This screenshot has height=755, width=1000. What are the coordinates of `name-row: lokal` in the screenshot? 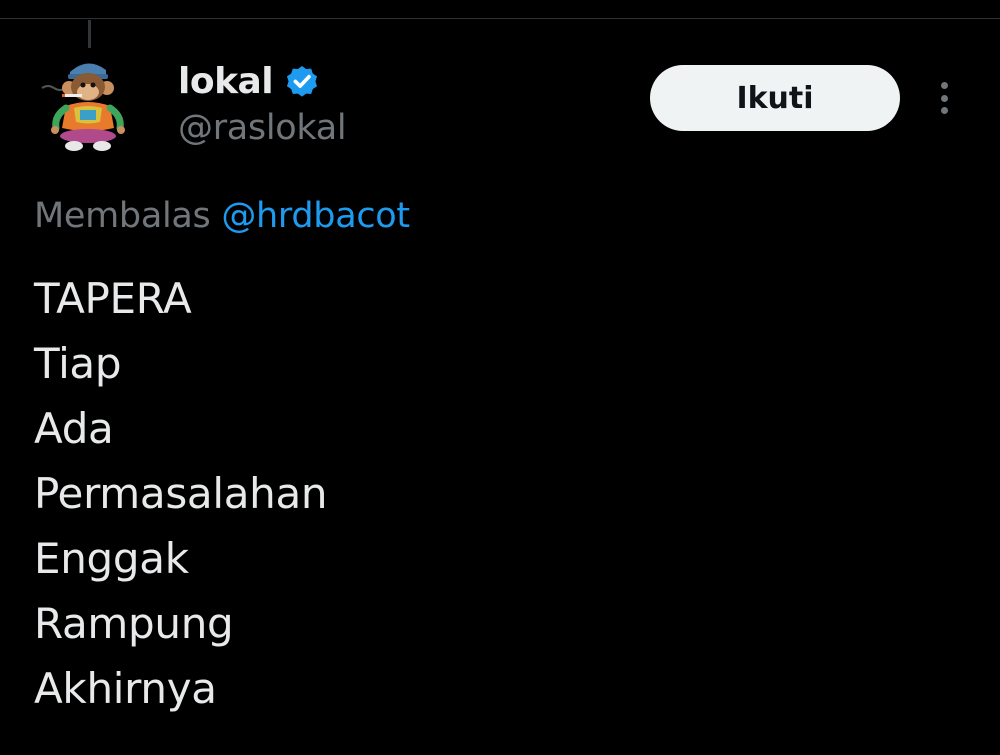 It's located at (262, 81).